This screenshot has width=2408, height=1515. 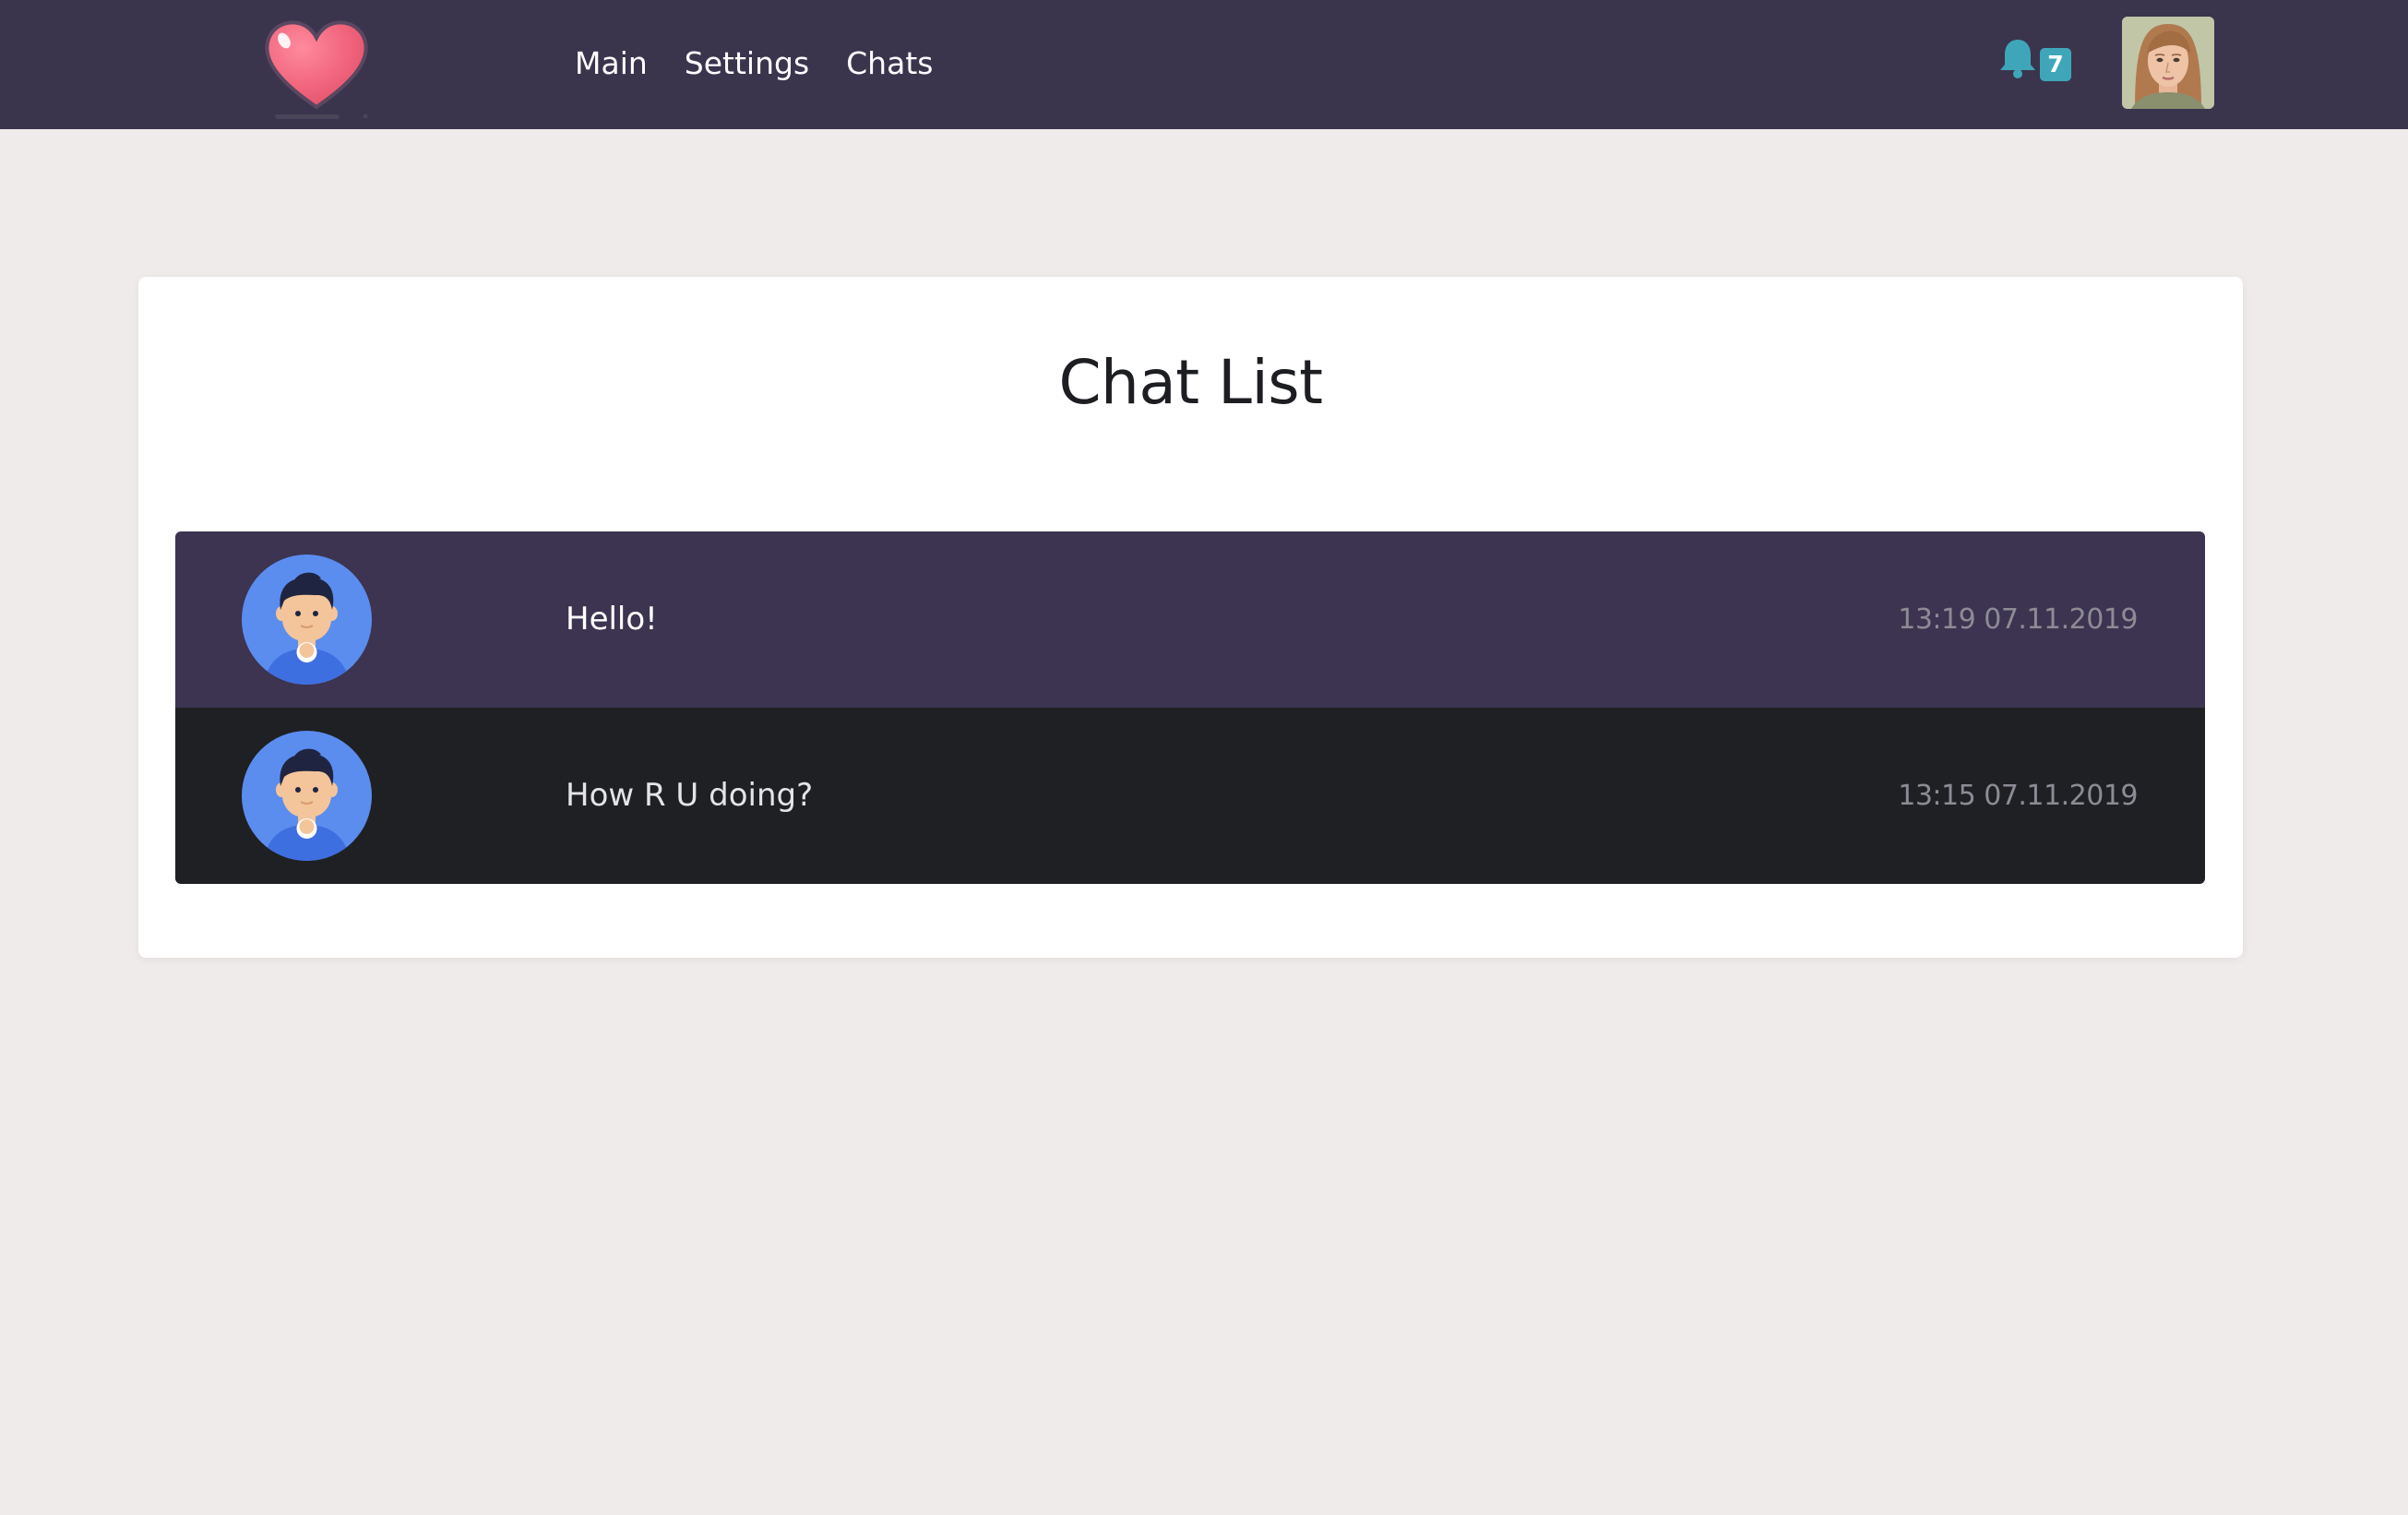 I want to click on nav-link-settings: Settings, so click(x=747, y=63).